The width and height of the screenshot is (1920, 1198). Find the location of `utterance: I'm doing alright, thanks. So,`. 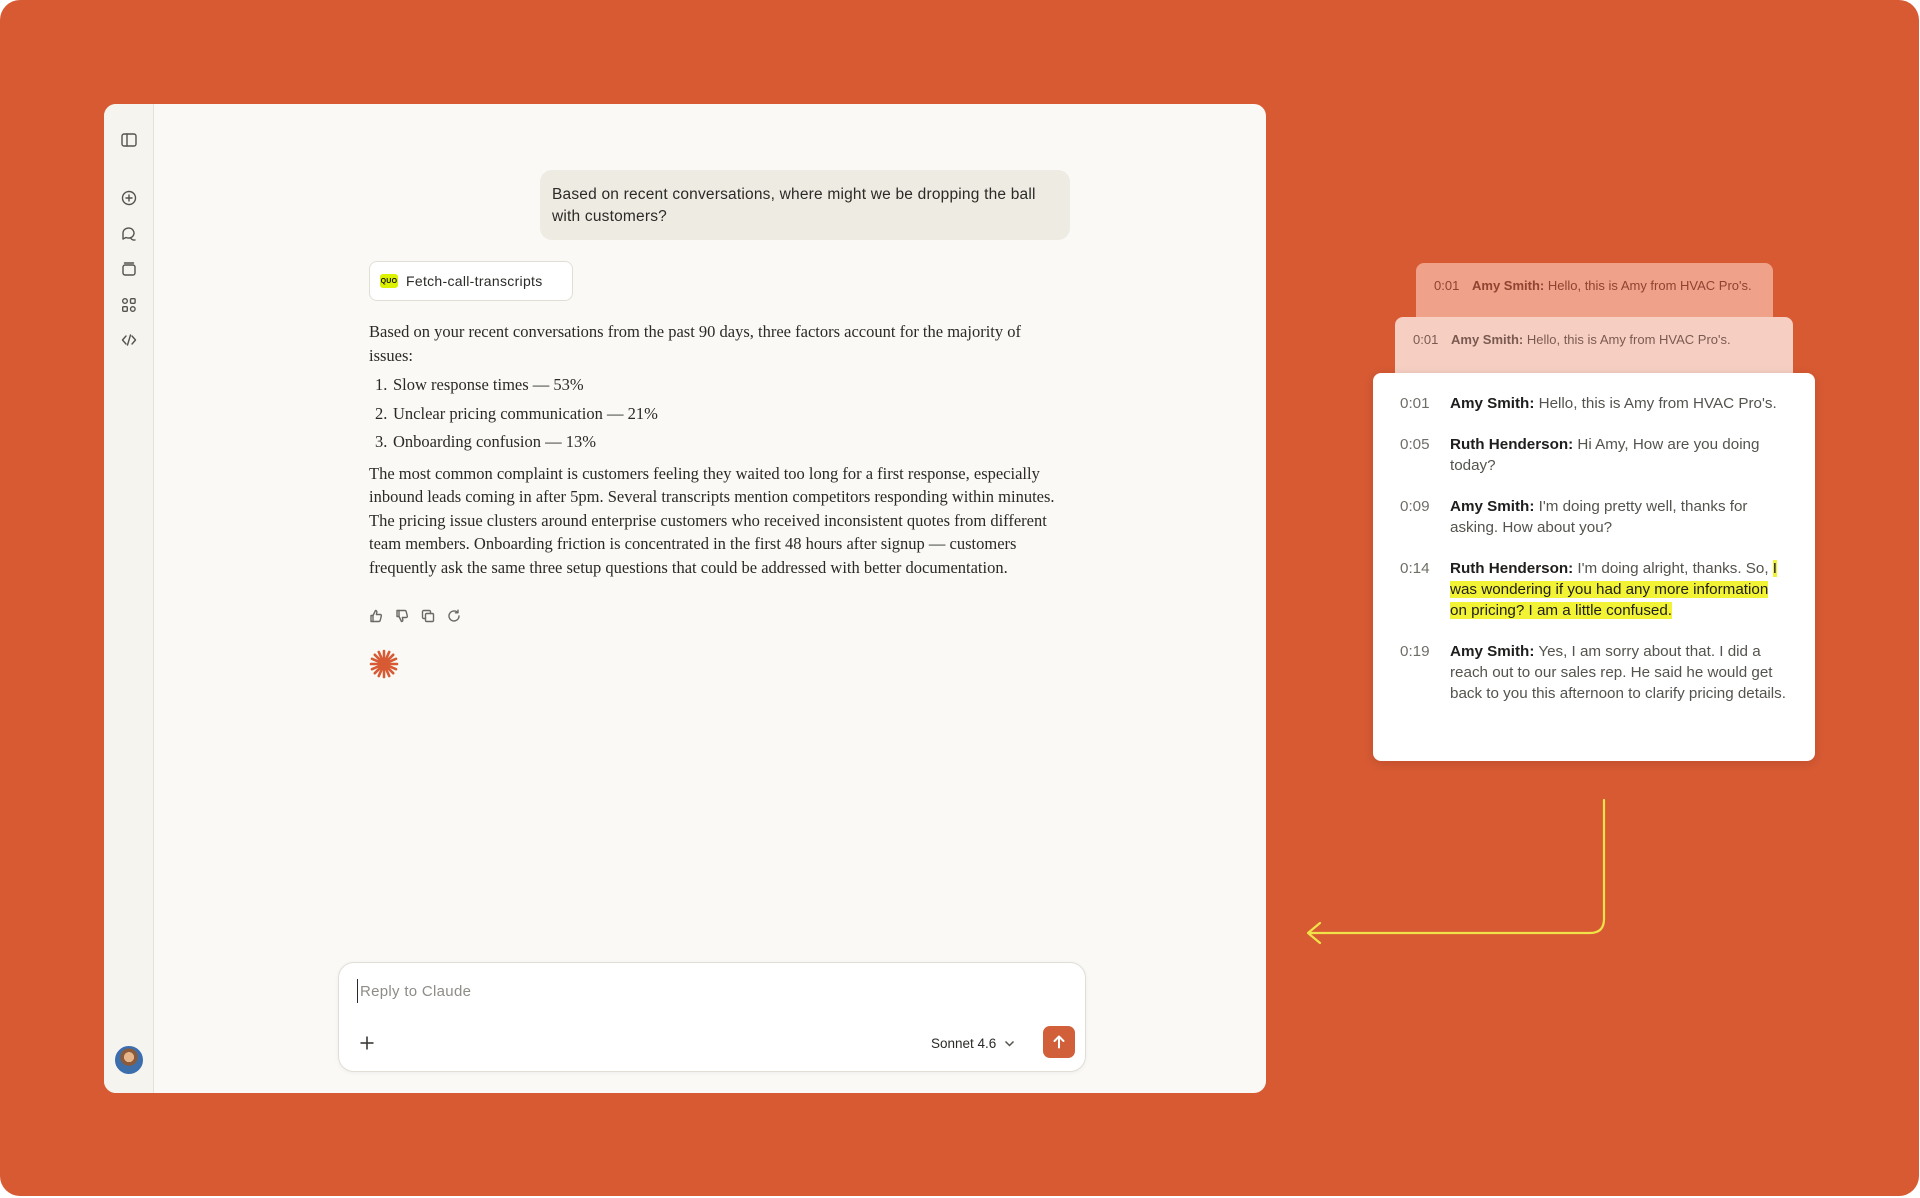

utterance: I'm doing alright, thanks. So, is located at coordinates (1673, 568).